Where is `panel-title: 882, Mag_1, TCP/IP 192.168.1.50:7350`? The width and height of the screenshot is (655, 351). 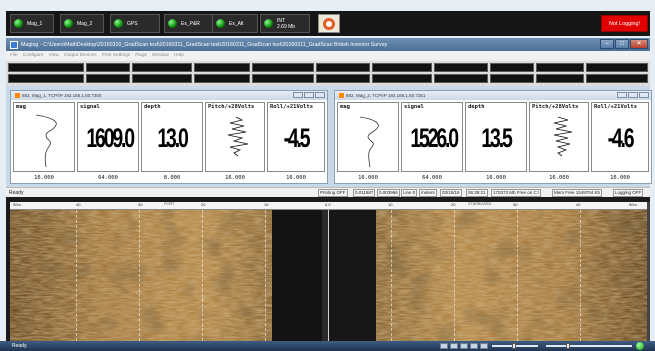
panel-title: 882, Mag_1, TCP/IP 192.168.1.50:7350 is located at coordinates (62, 95).